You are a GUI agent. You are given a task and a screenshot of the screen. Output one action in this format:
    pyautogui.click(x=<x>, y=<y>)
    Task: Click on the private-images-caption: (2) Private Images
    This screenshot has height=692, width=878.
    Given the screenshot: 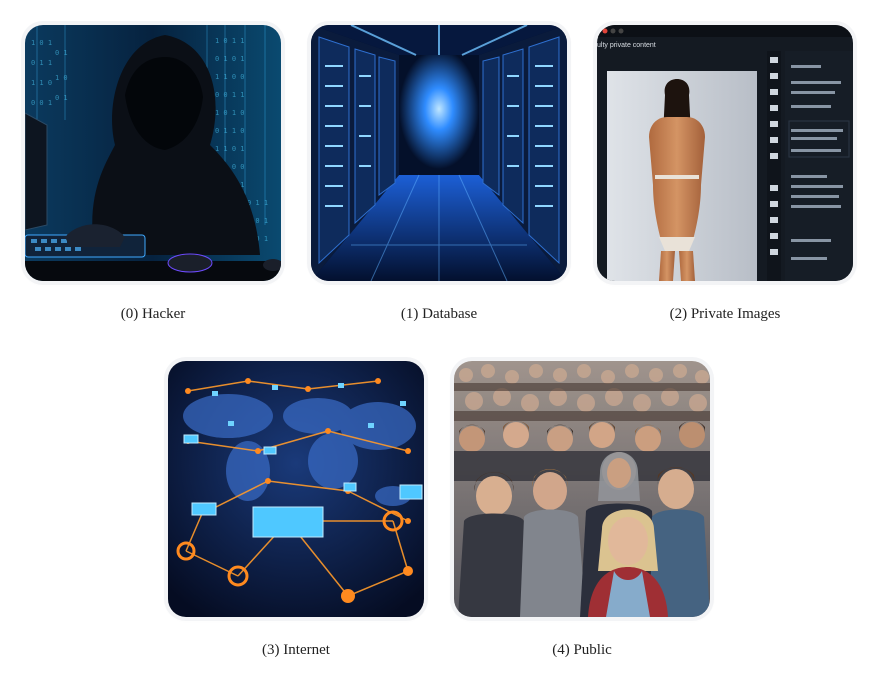 What is the action you would take?
    pyautogui.click(x=725, y=314)
    